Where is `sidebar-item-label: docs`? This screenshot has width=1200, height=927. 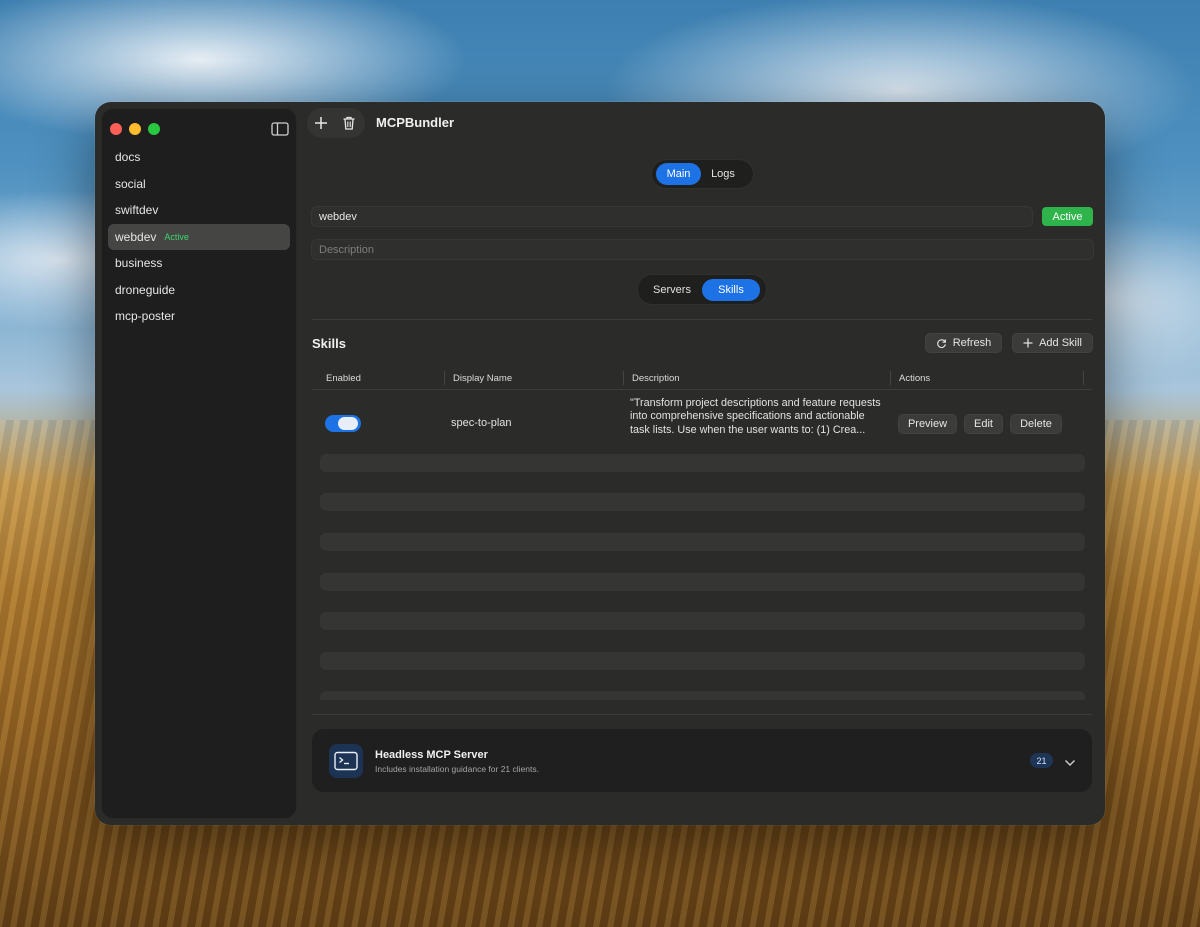 sidebar-item-label: docs is located at coordinates (128, 157).